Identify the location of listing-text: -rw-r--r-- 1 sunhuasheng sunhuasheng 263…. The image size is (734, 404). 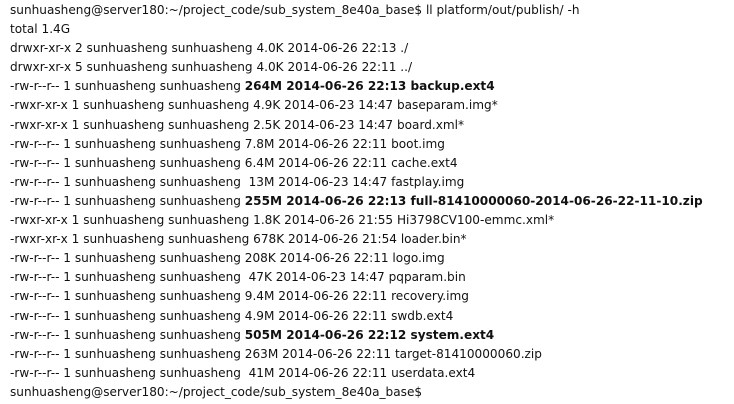
(276, 353).